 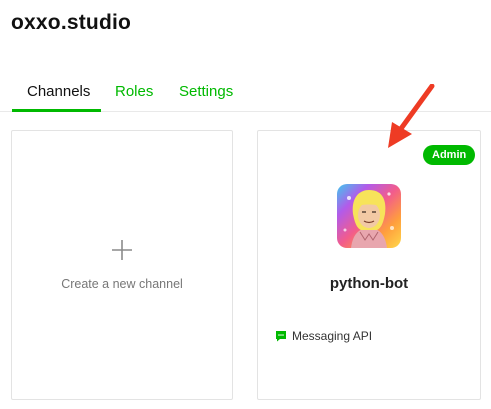 What do you see at coordinates (134, 91) in the screenshot?
I see `tab-roles: Roles` at bounding box center [134, 91].